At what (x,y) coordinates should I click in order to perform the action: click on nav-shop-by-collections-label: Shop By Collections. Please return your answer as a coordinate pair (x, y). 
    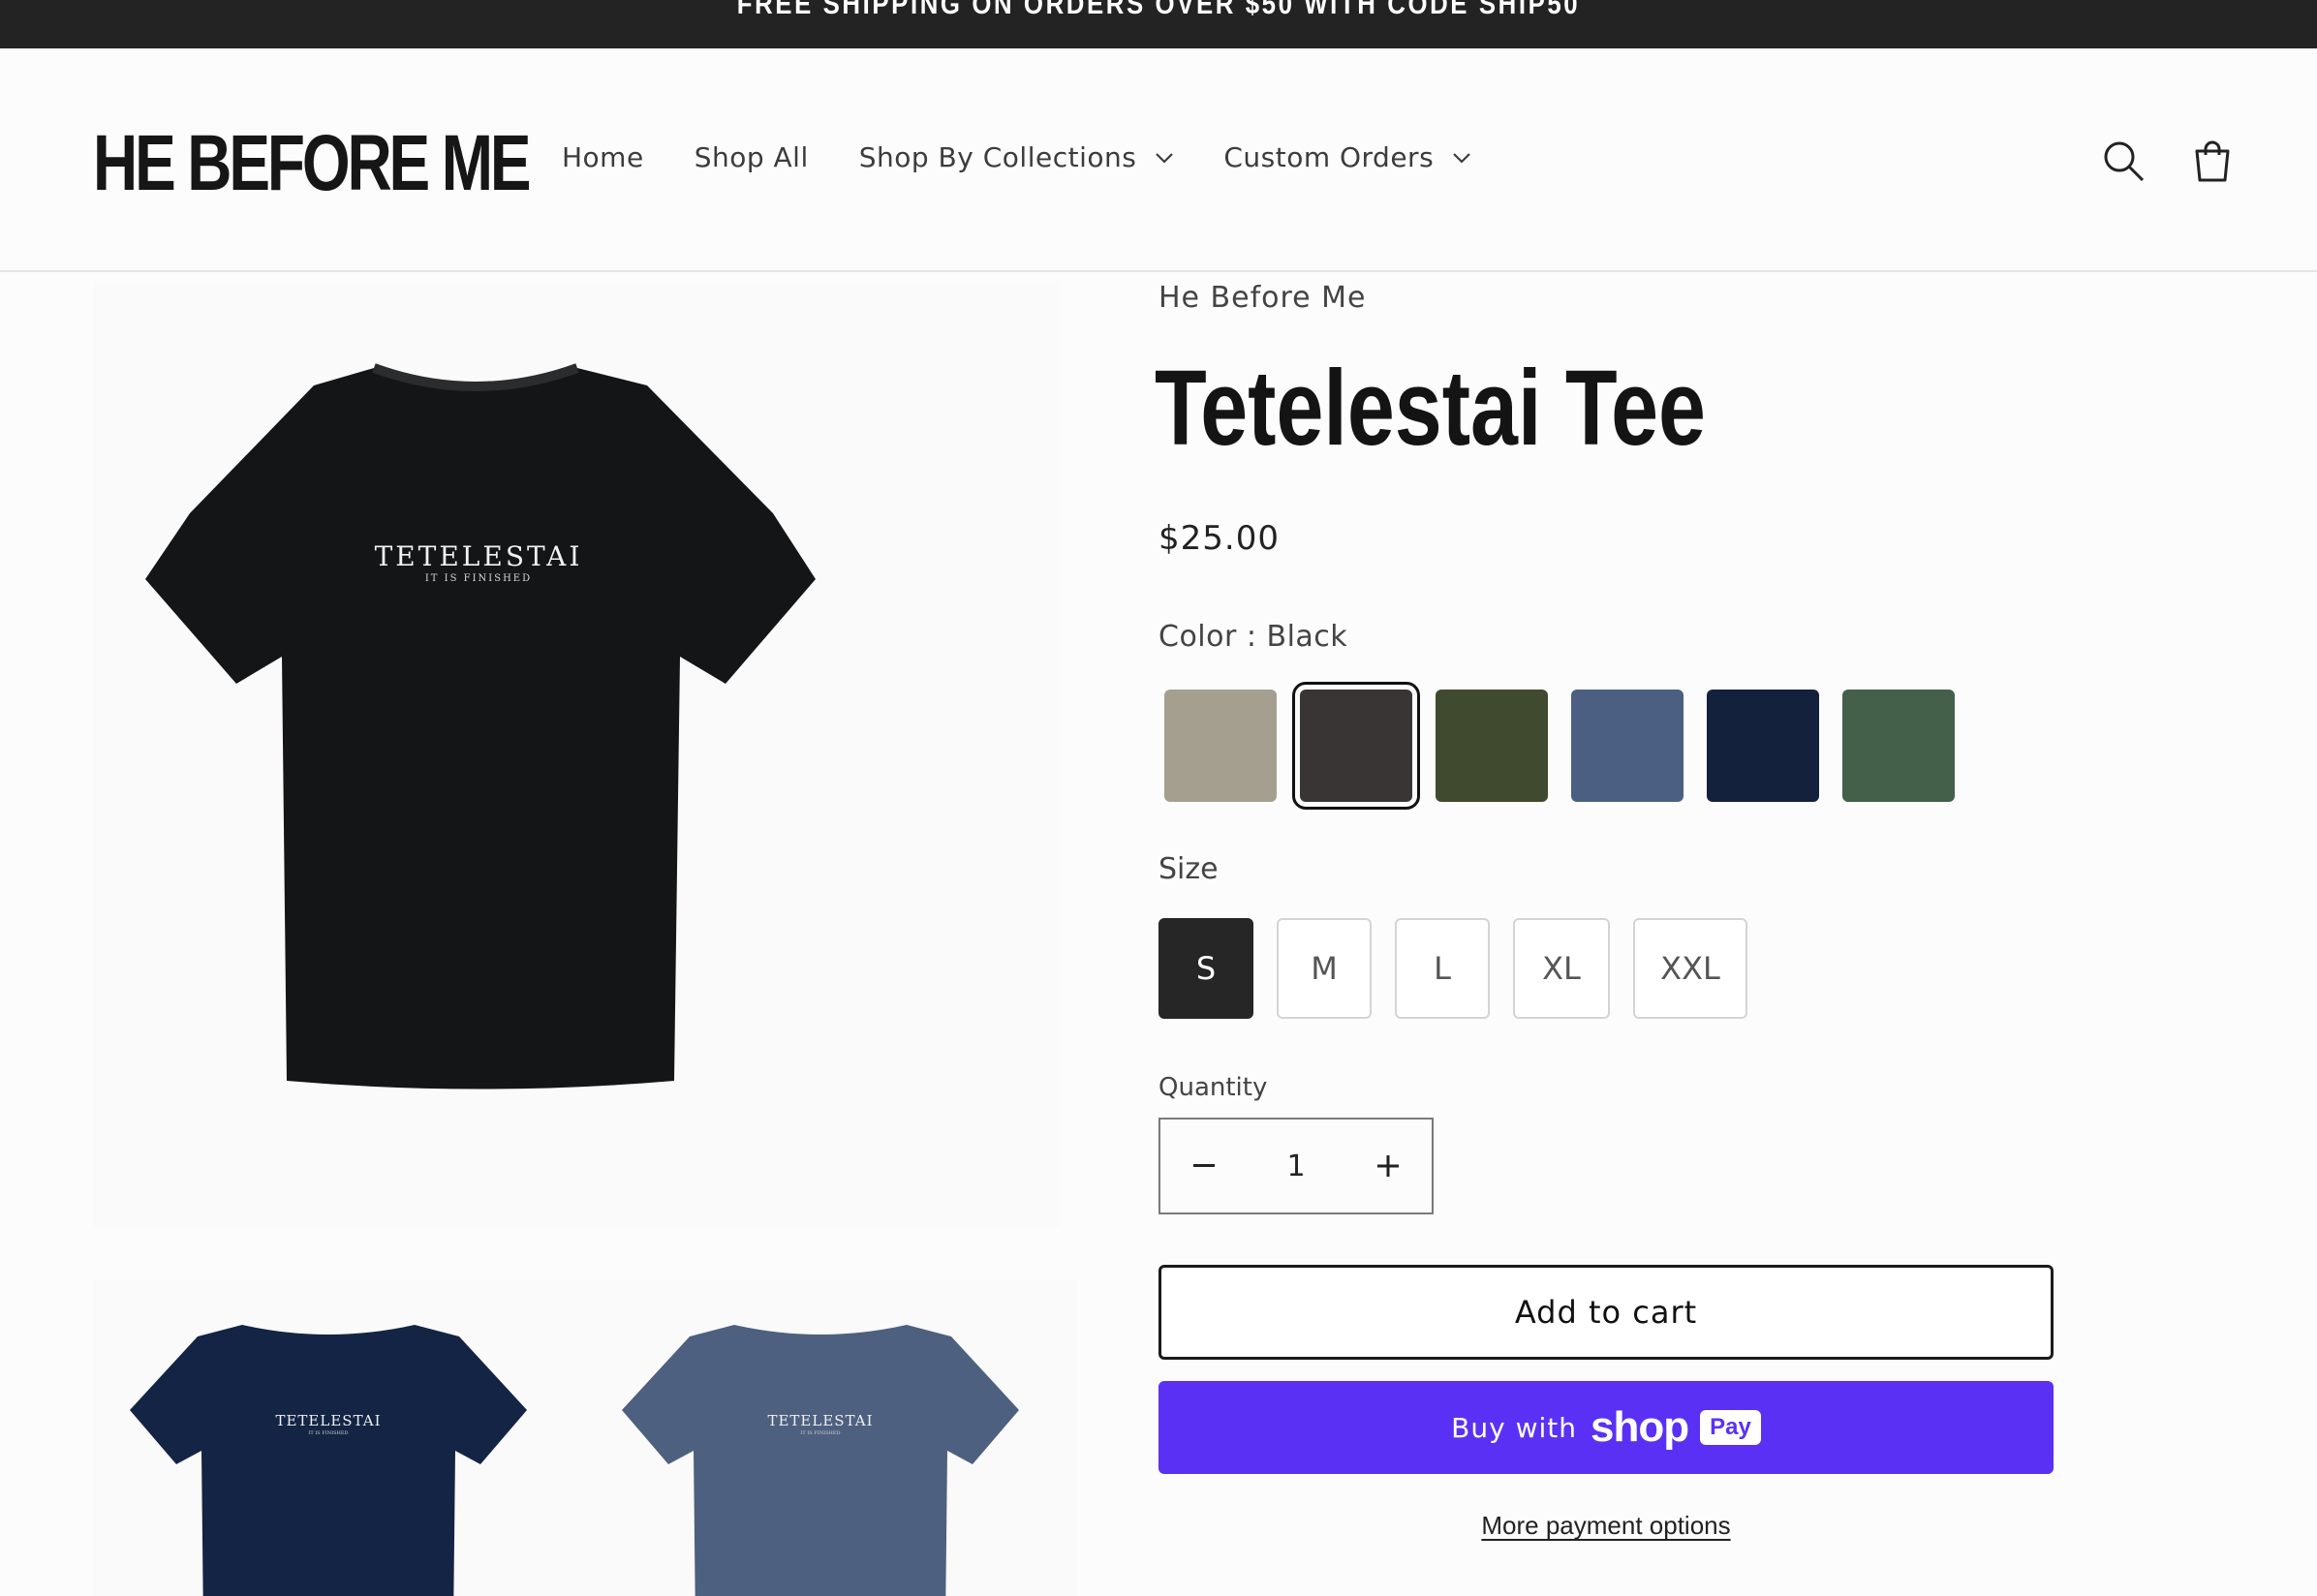
    Looking at the image, I should click on (997, 157).